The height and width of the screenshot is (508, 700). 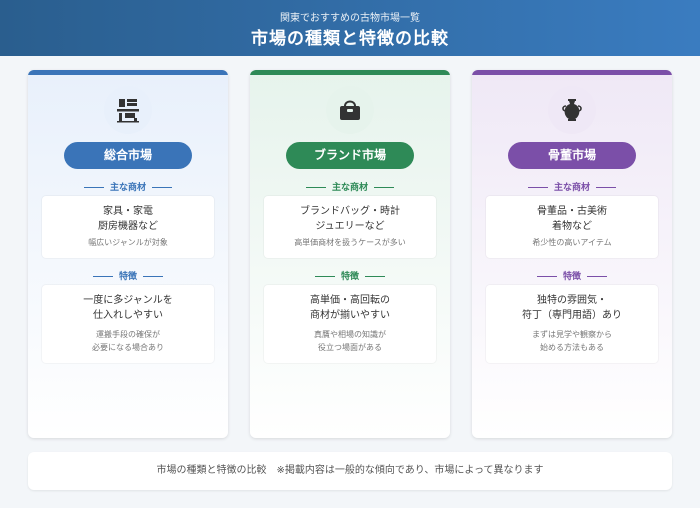 I want to click on features-line-1: 一度に多ジャンルを, so click(x=128, y=300).